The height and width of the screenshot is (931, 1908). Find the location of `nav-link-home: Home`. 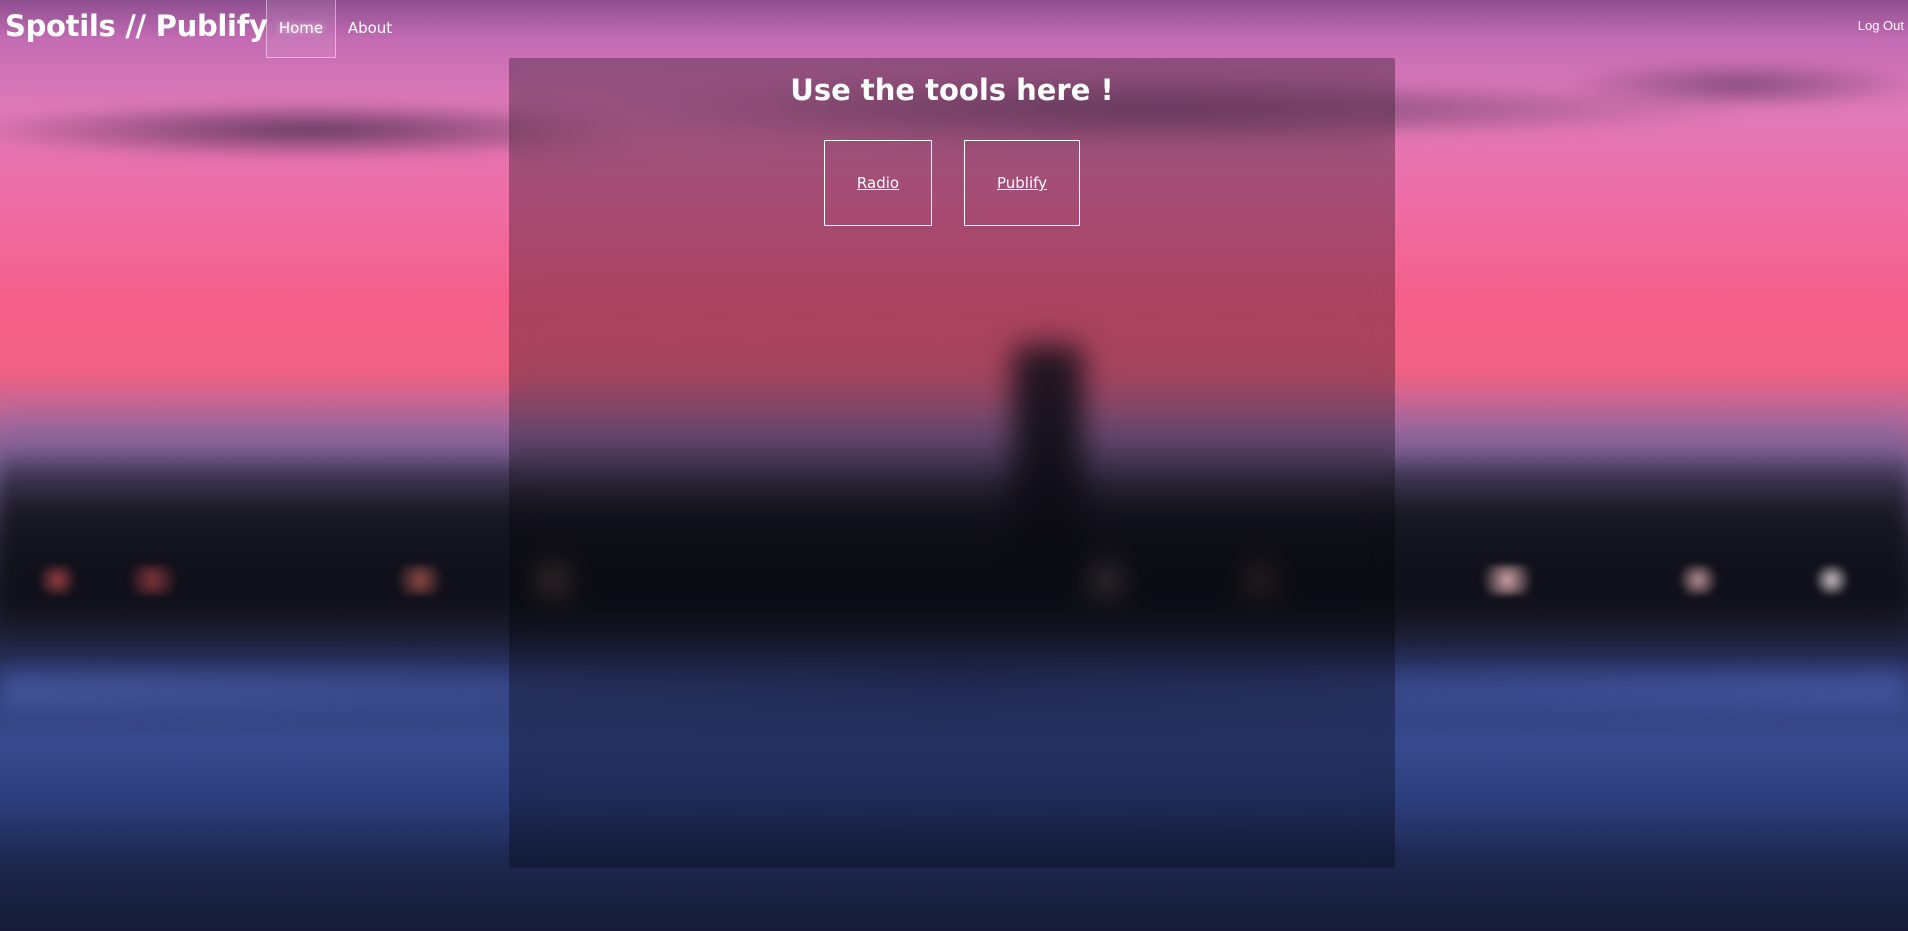

nav-link-home: Home is located at coordinates (301, 29).